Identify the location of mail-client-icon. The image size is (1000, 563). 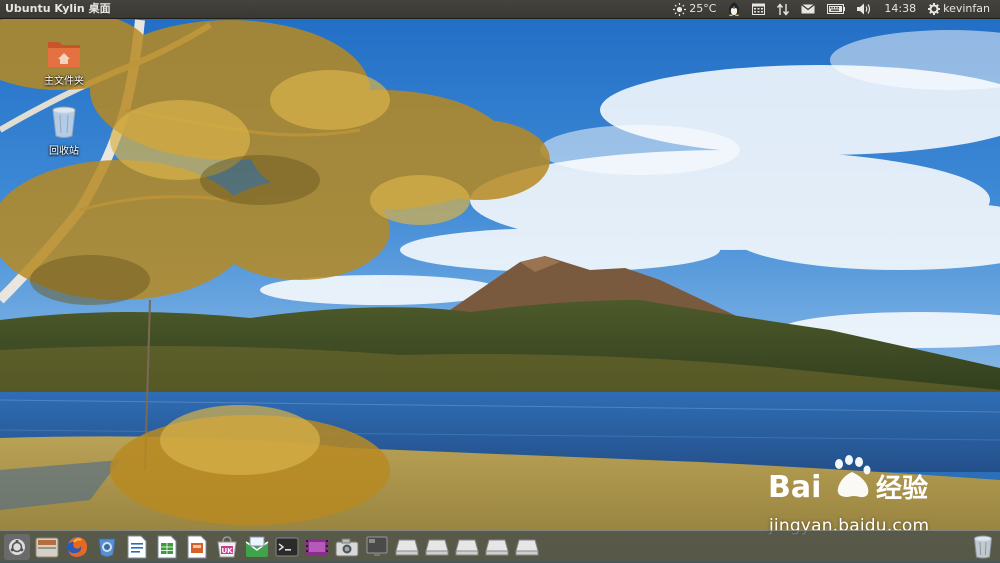
(257, 546).